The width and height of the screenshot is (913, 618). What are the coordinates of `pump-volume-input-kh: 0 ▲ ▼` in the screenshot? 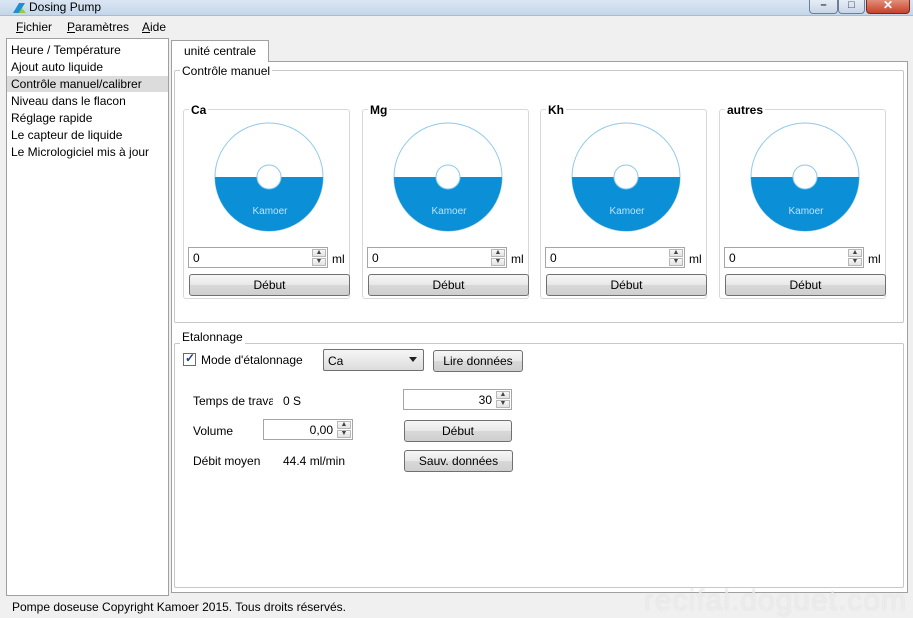 It's located at (615, 257).